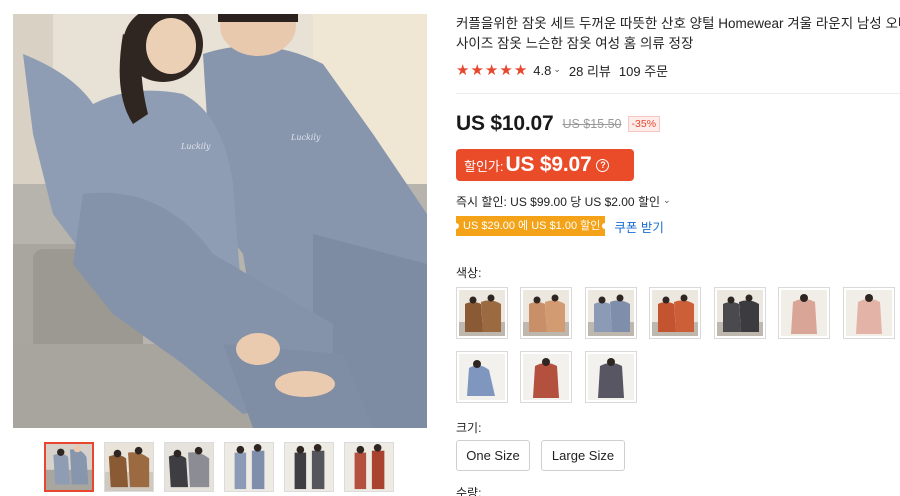  I want to click on get-coupon-link: 쿠폰 받기, so click(638, 226).